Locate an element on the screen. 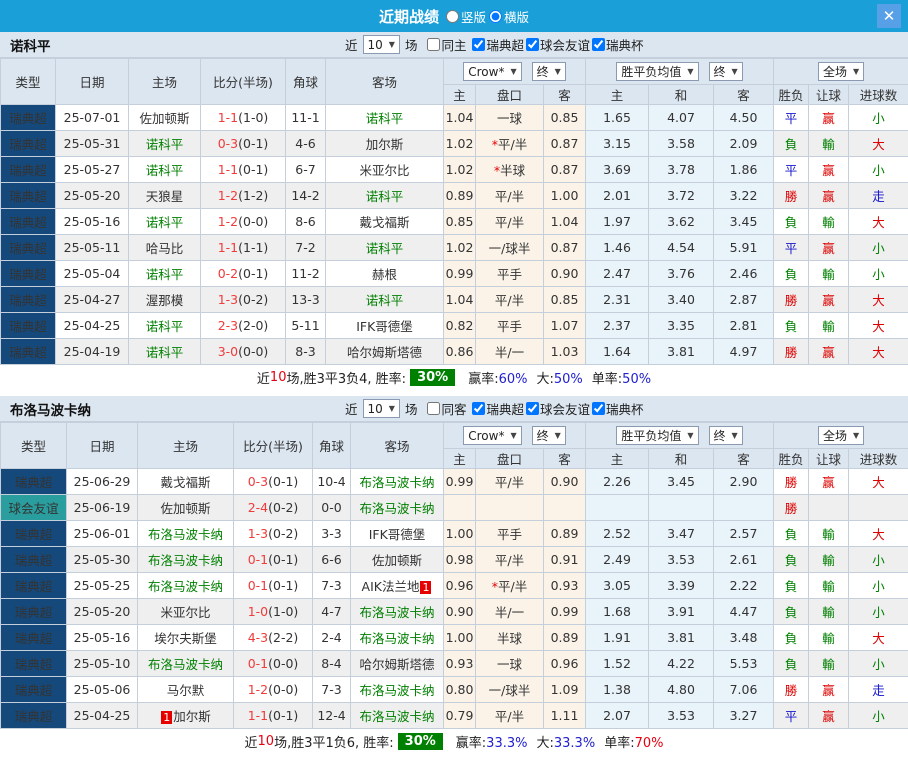 This screenshot has width=908, height=779. europe-away-odds-cell: 7.06 is located at coordinates (744, 689).